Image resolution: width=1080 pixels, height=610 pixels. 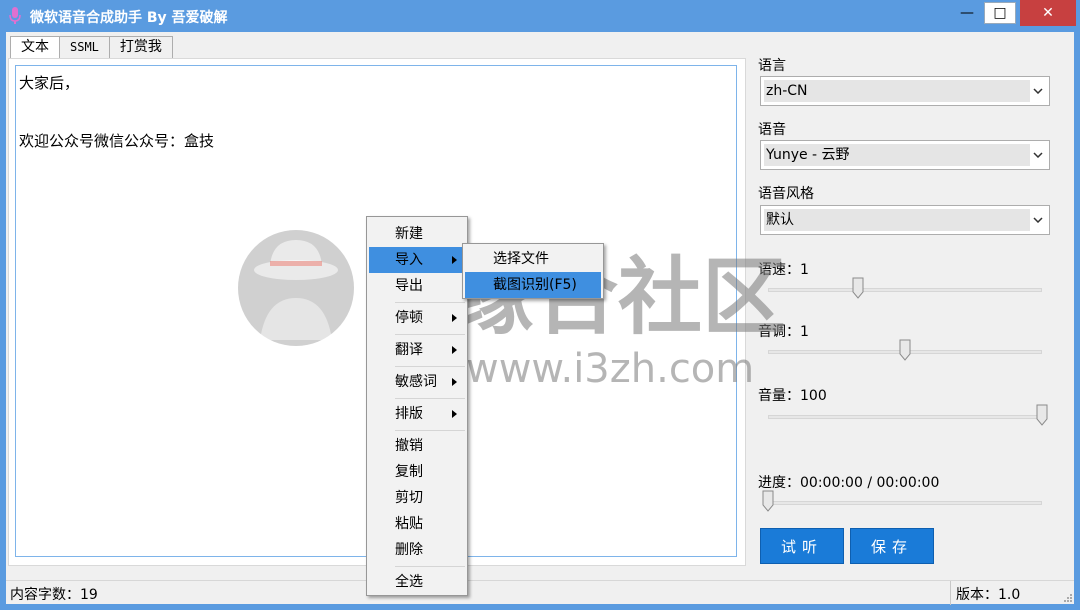 What do you see at coordinates (417, 382) in the screenshot?
I see `menu-item-sensitive-words: 敏感词` at bounding box center [417, 382].